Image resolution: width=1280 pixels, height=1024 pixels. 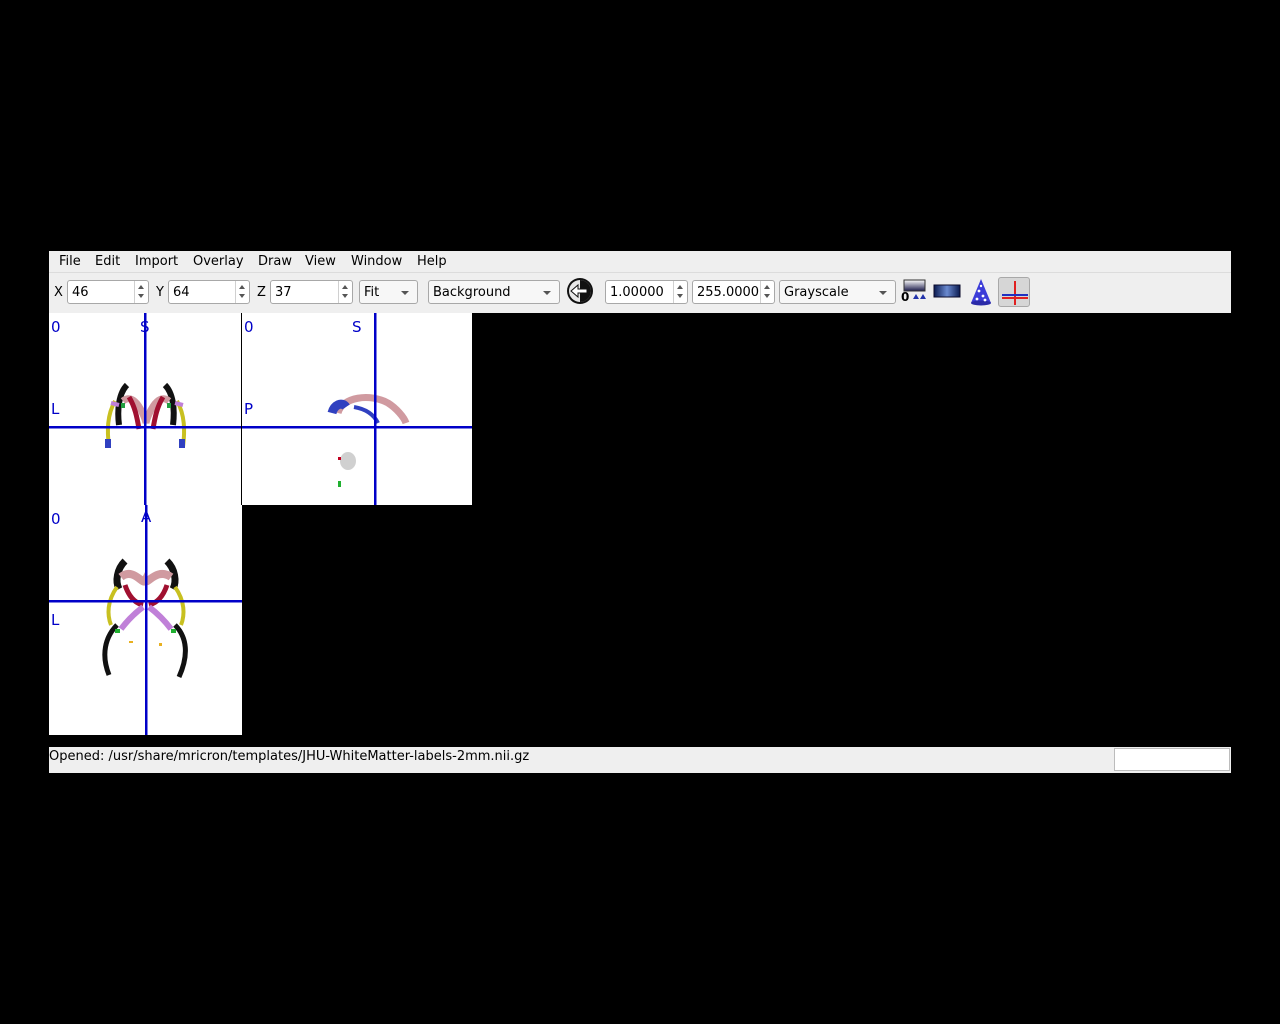 I want to click on menu-edit: Edit, so click(x=107, y=261).